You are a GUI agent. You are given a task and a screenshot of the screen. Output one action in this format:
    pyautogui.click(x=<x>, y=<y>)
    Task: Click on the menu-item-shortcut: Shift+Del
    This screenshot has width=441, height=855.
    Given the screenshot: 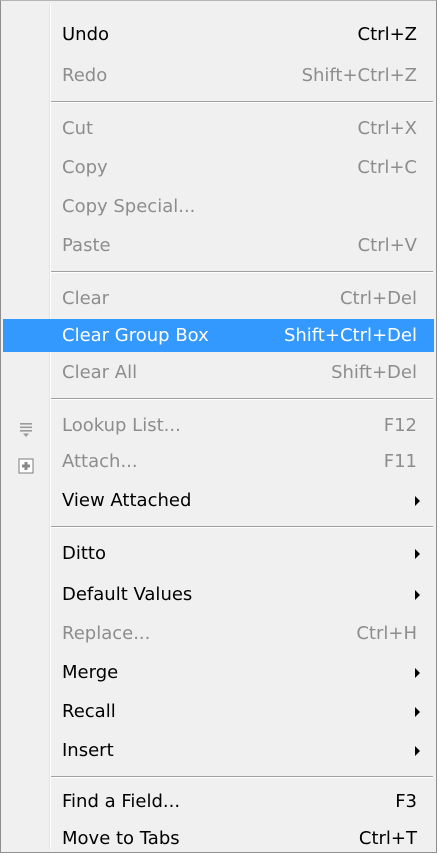 What is the action you would take?
    pyautogui.click(x=374, y=372)
    